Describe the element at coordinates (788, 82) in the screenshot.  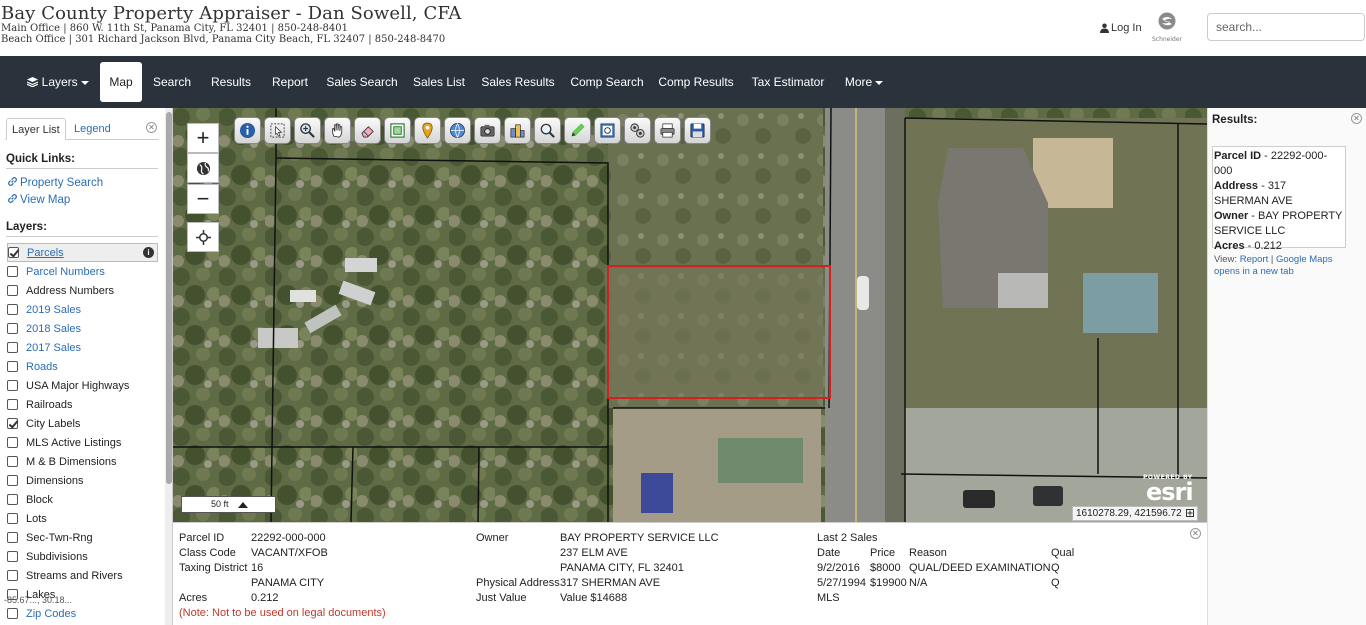
I see `nav-tax-estimator: Tax Estimator` at that location.